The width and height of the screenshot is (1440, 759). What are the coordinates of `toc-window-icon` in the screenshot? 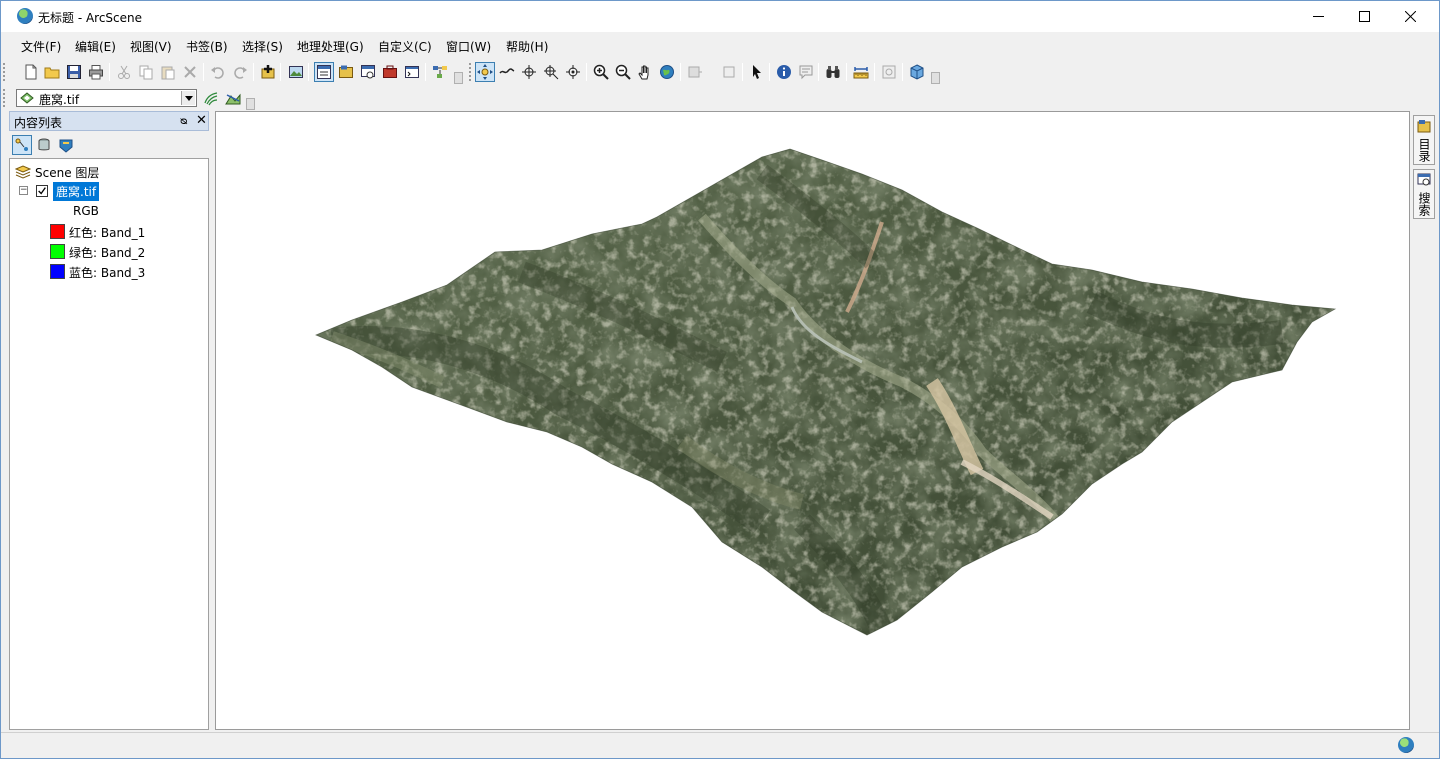 It's located at (324, 72).